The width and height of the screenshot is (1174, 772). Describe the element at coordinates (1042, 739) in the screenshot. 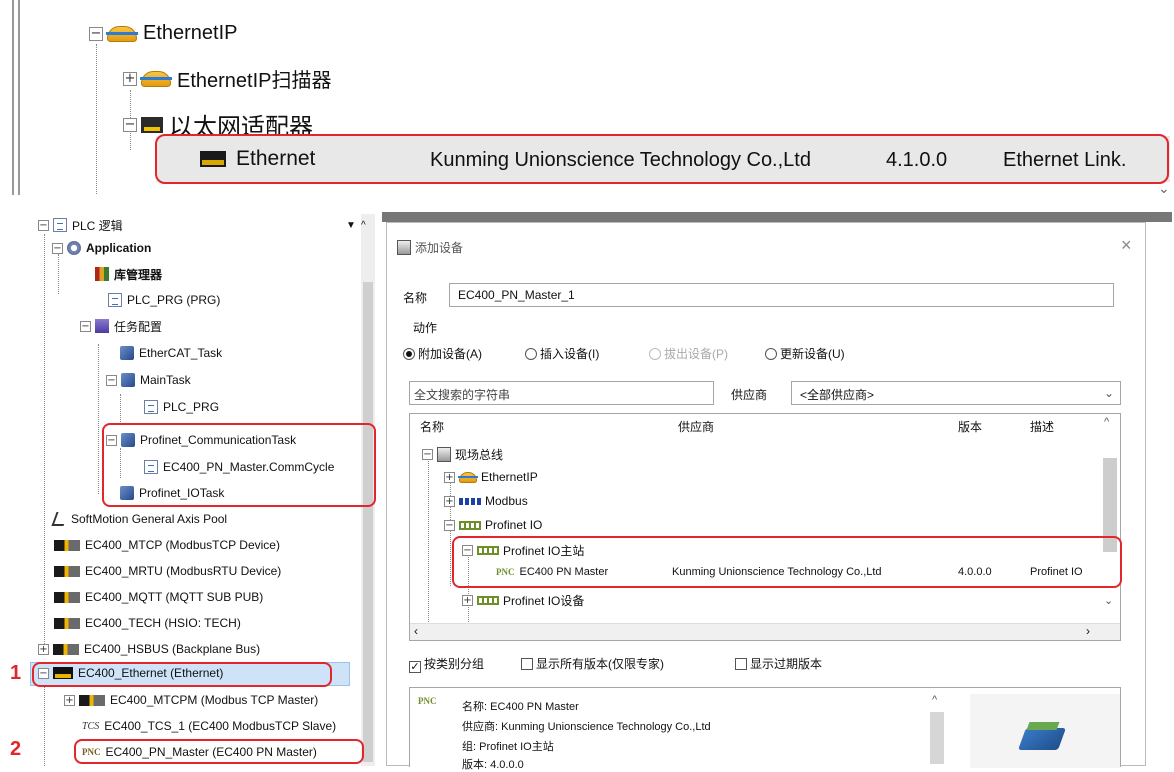

I see `device-module-icon` at that location.